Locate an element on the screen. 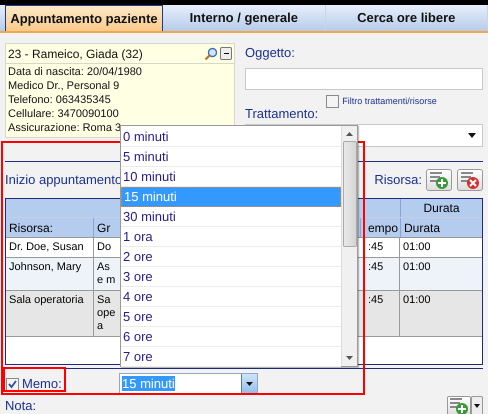  memo-label: Memo: is located at coordinates (42, 384).